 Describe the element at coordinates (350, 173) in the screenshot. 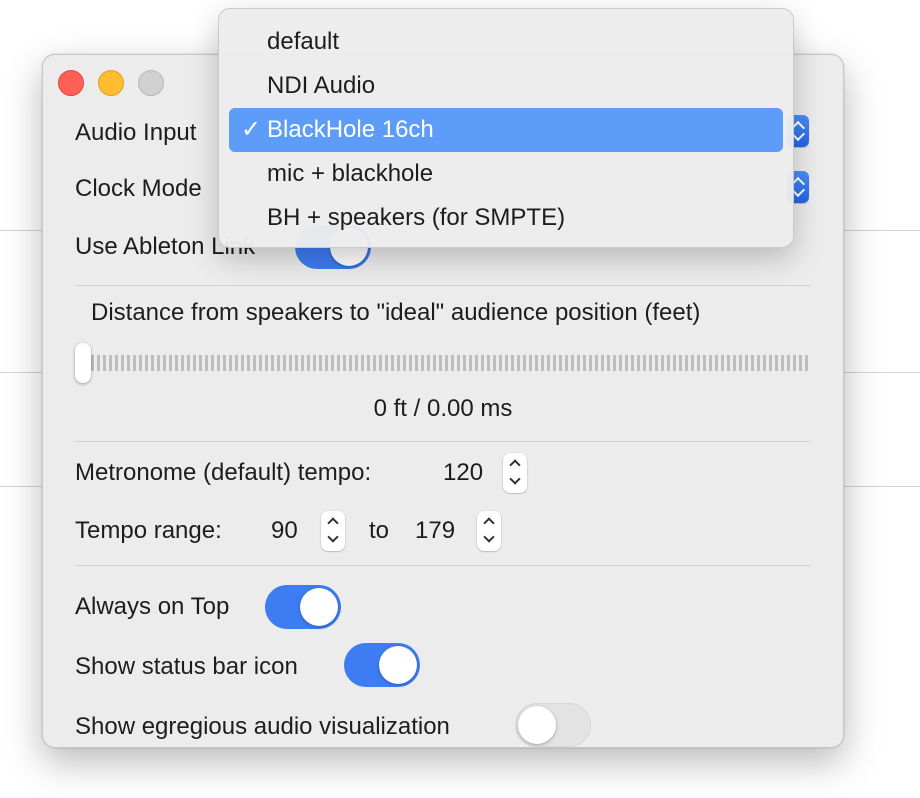

I see `menu-item-label: mic + blackhole` at that location.